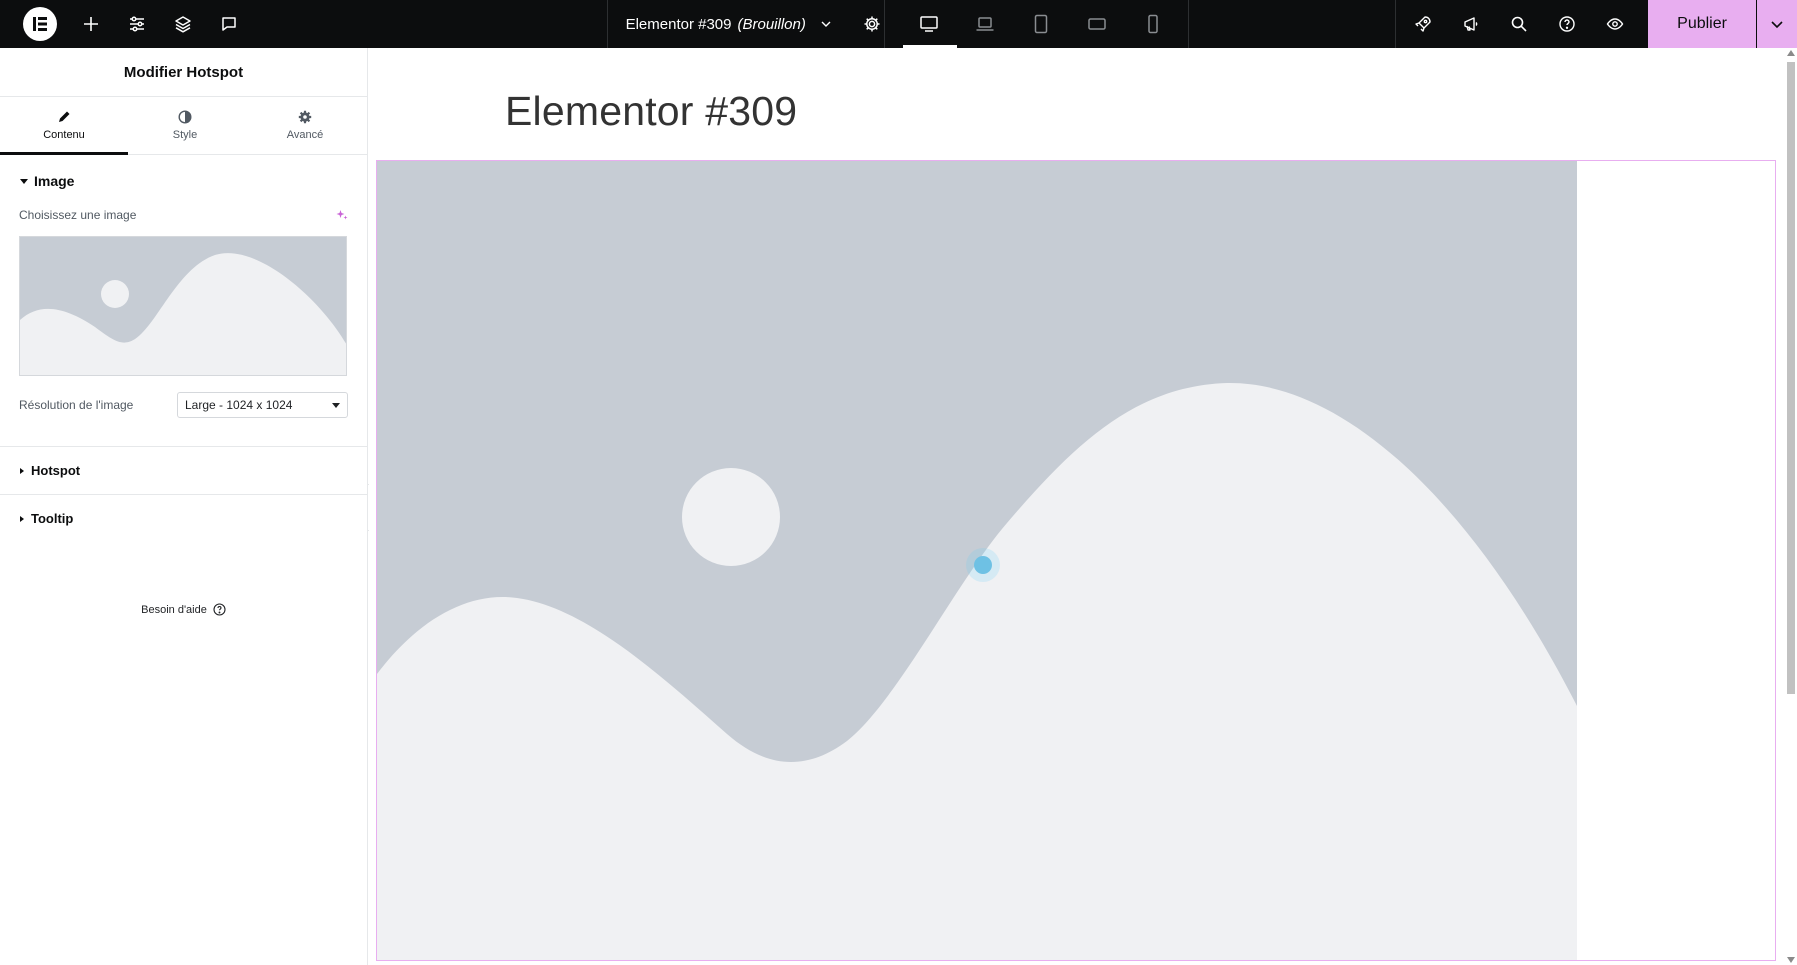 This screenshot has width=1797, height=965. I want to click on canvas-scrollbar, so click(1791, 506).